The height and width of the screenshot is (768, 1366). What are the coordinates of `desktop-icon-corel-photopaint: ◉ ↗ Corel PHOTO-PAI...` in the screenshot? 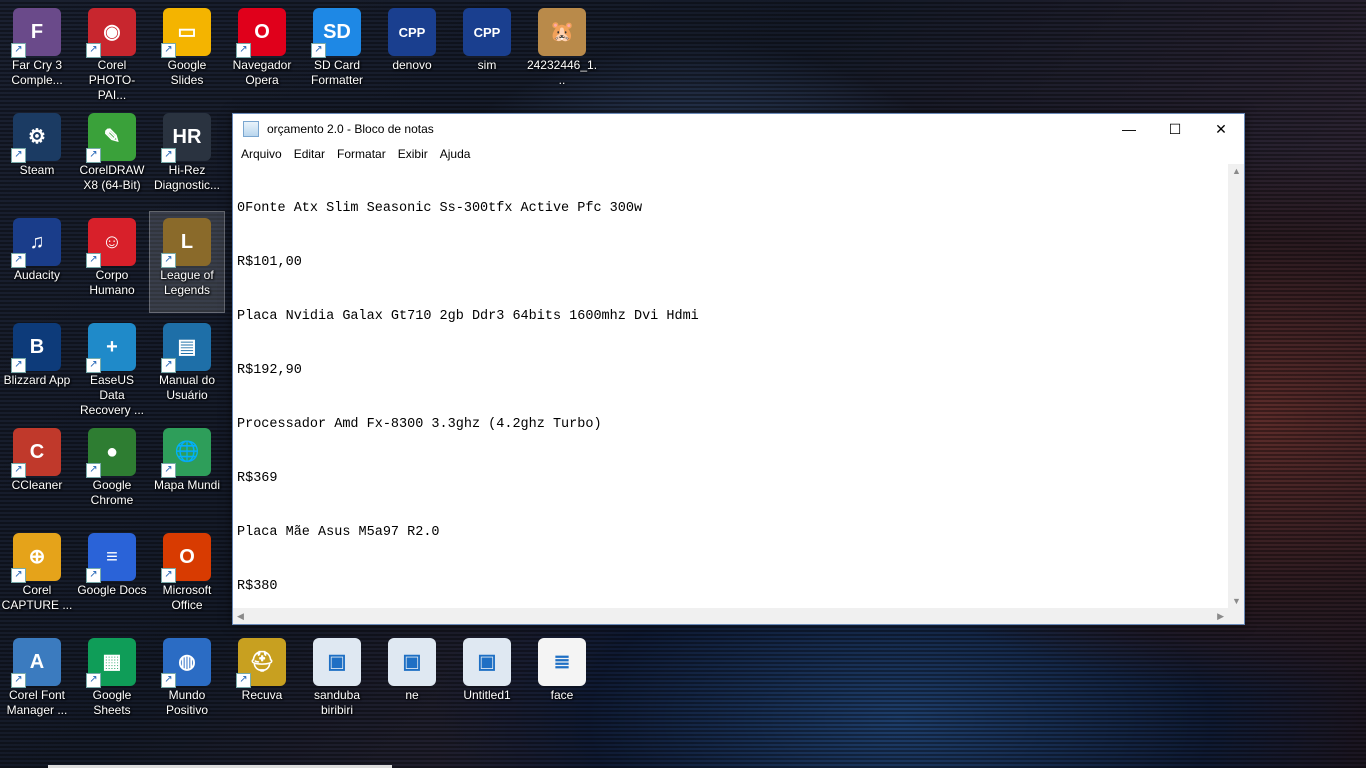 It's located at (112, 52).